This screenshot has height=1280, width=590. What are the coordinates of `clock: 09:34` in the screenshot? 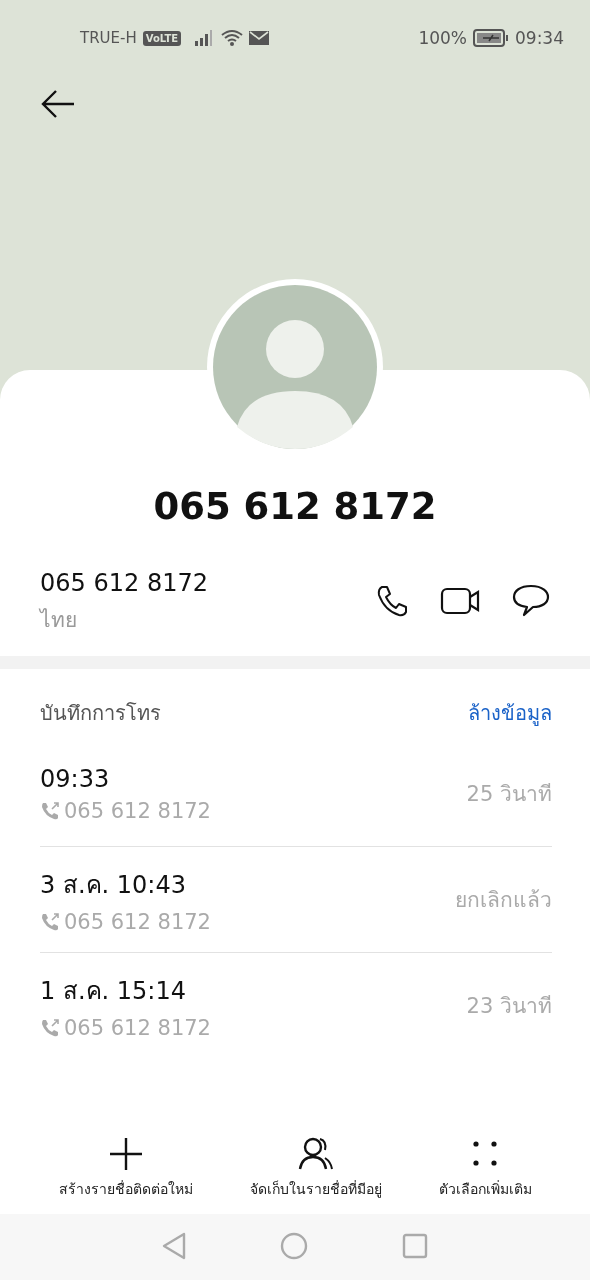 It's located at (539, 38).